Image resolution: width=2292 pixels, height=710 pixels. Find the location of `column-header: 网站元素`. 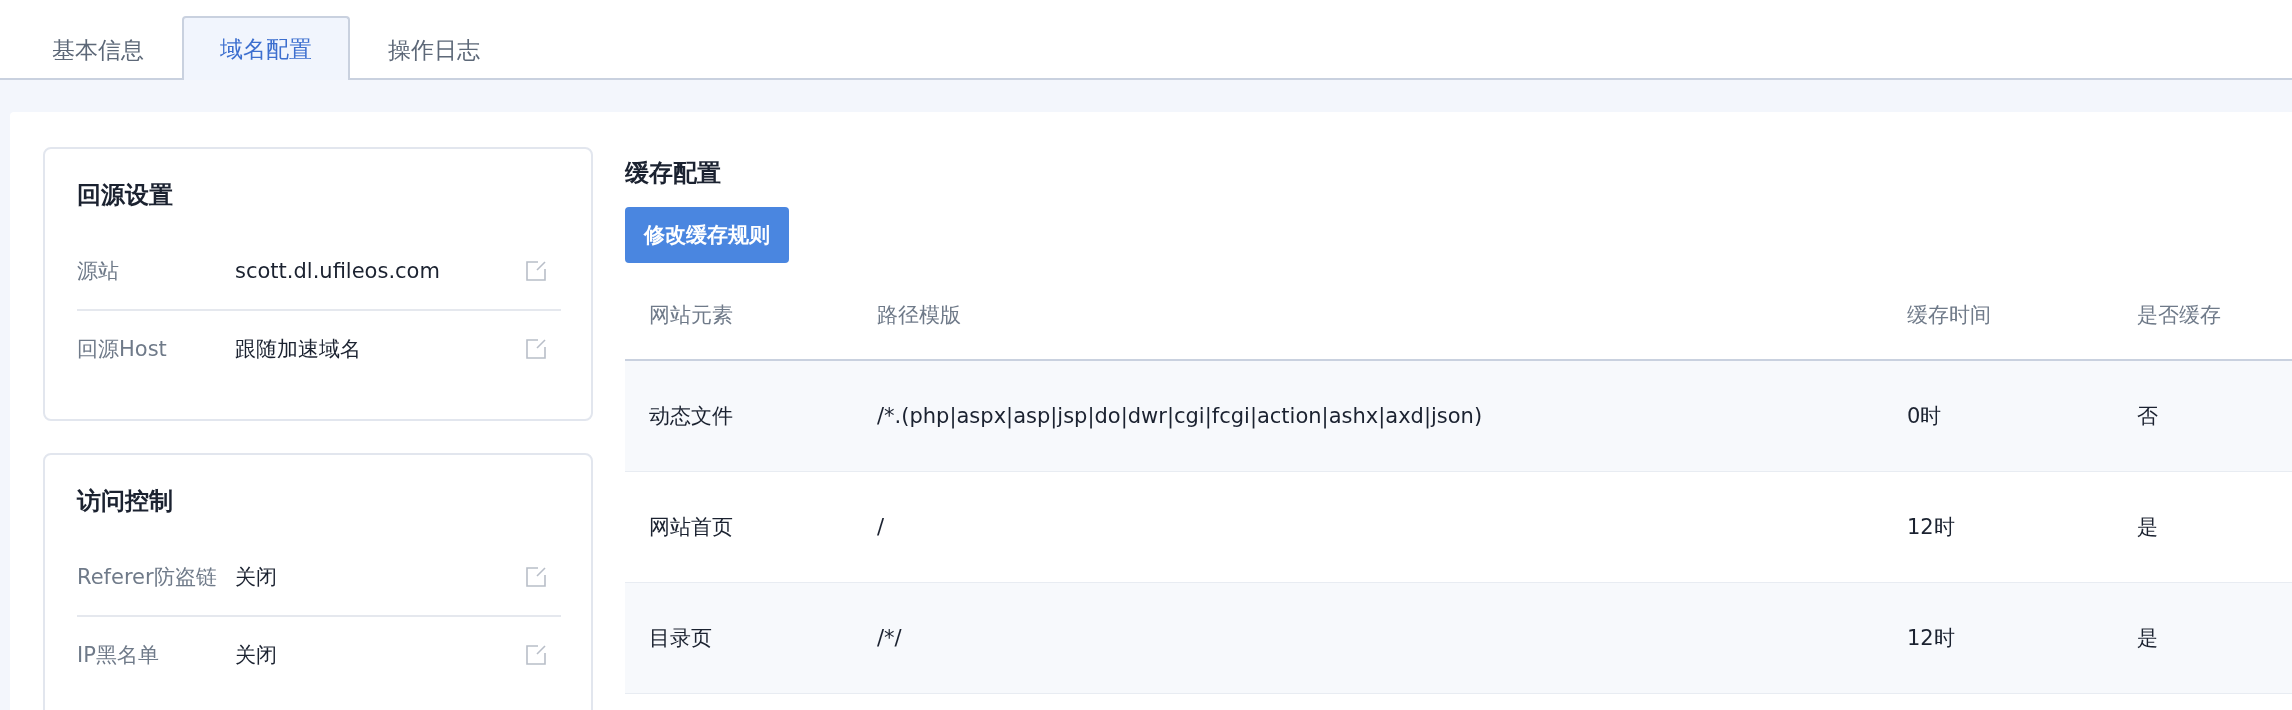

column-header: 网站元素 is located at coordinates (691, 315).